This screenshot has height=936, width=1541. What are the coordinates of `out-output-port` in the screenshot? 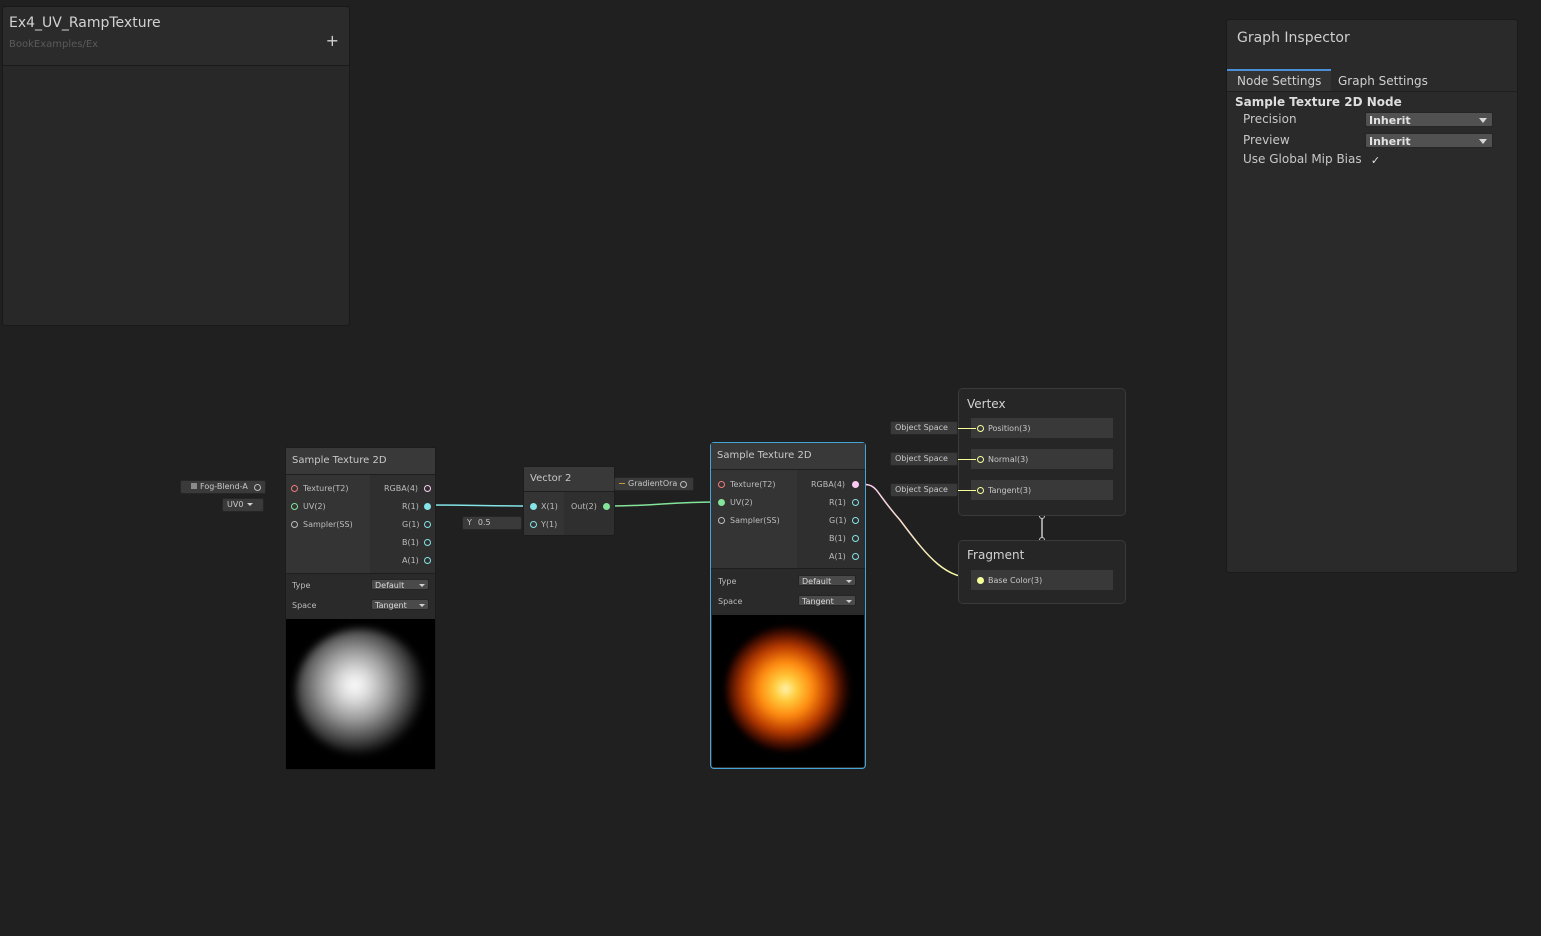 It's located at (606, 506).